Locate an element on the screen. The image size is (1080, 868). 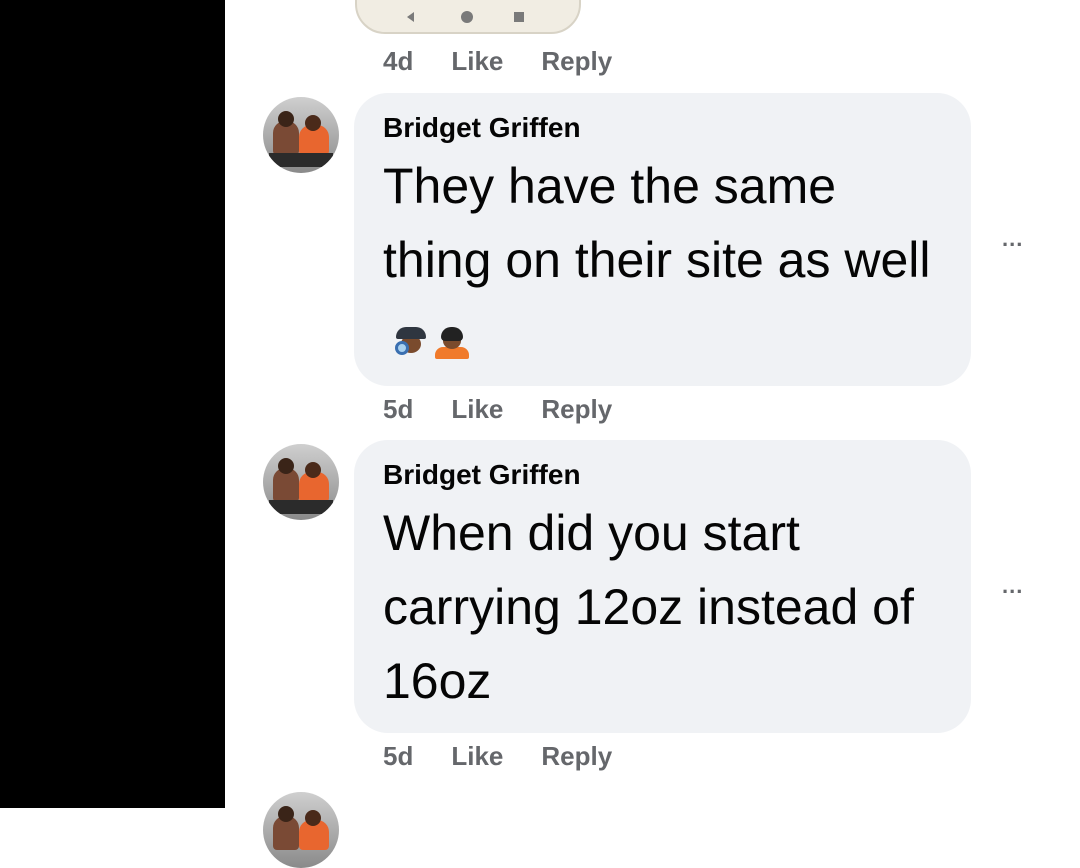
back-triangle-icon is located at coordinates (410, 17).